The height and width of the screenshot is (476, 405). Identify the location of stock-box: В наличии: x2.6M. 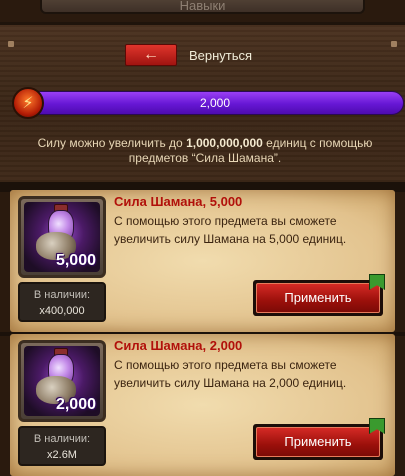
(62, 446).